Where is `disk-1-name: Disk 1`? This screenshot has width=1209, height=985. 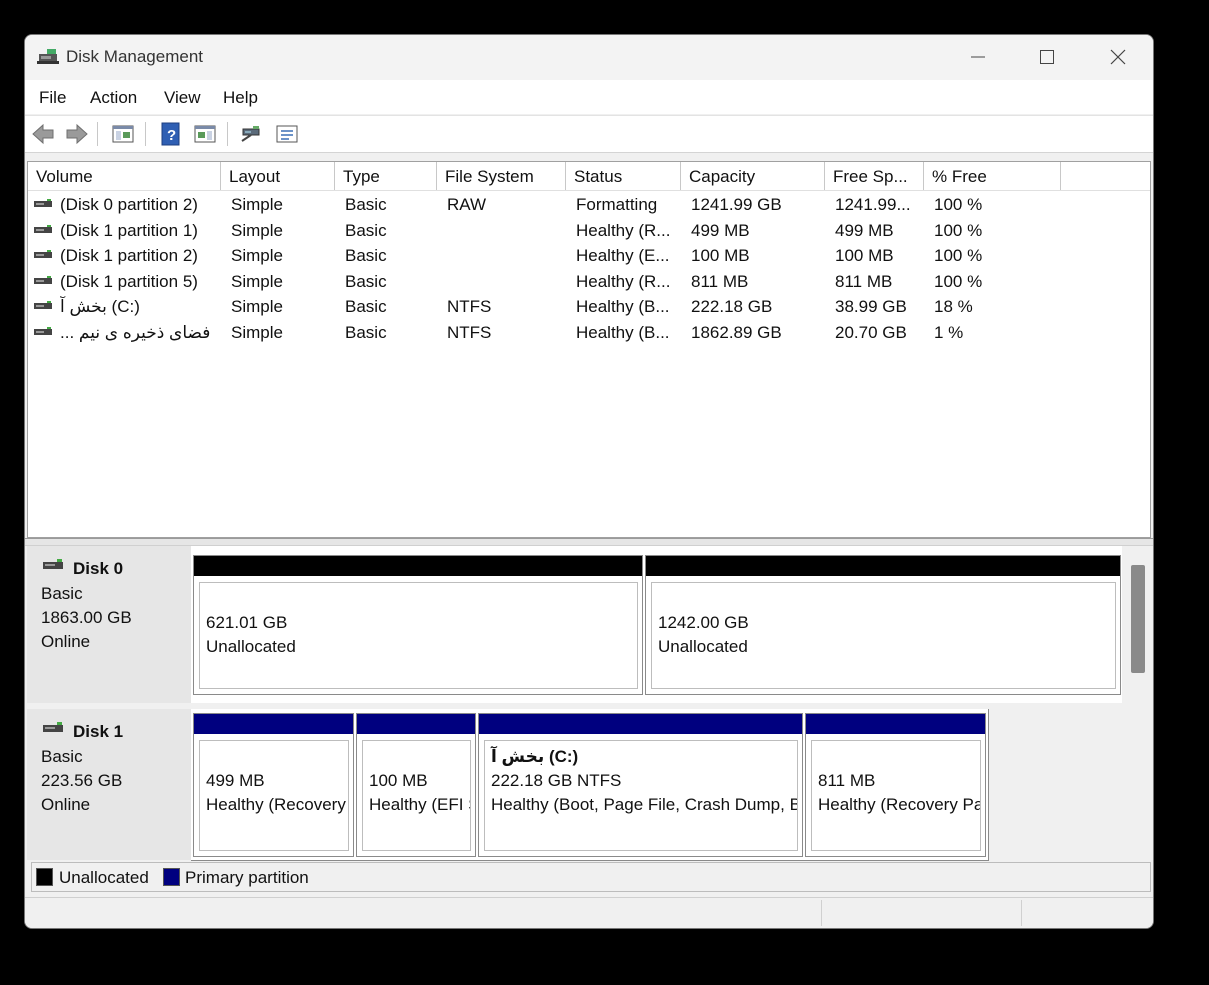 disk-1-name: Disk 1 is located at coordinates (98, 731).